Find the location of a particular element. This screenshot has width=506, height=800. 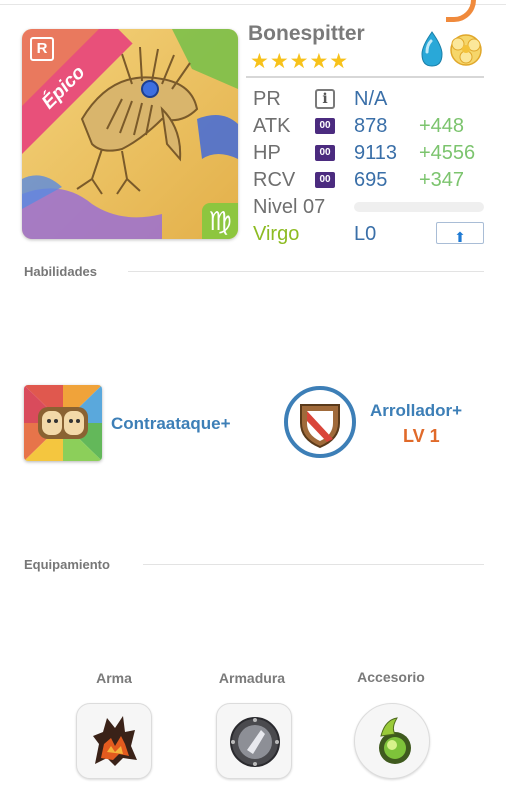

equip-label-weapon: Arma is located at coordinates (114, 678).